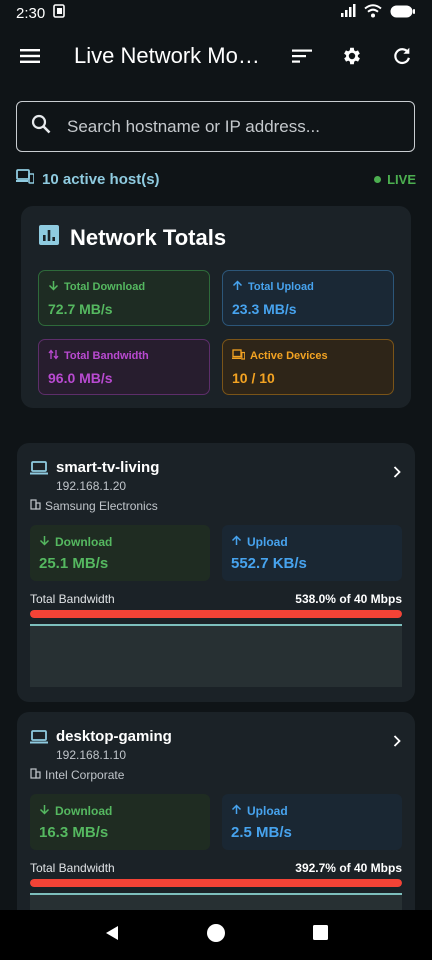 The image size is (432, 960). What do you see at coordinates (281, 287) in the screenshot?
I see `total-upload-label: Total Upload` at bounding box center [281, 287].